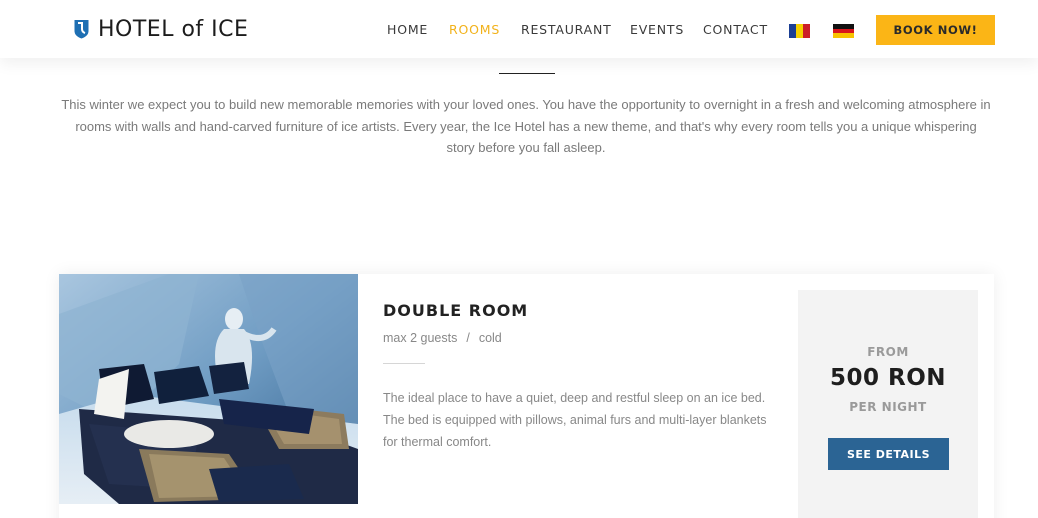 The width and height of the screenshot is (1038, 518). I want to click on section-divider, so click(527, 73).